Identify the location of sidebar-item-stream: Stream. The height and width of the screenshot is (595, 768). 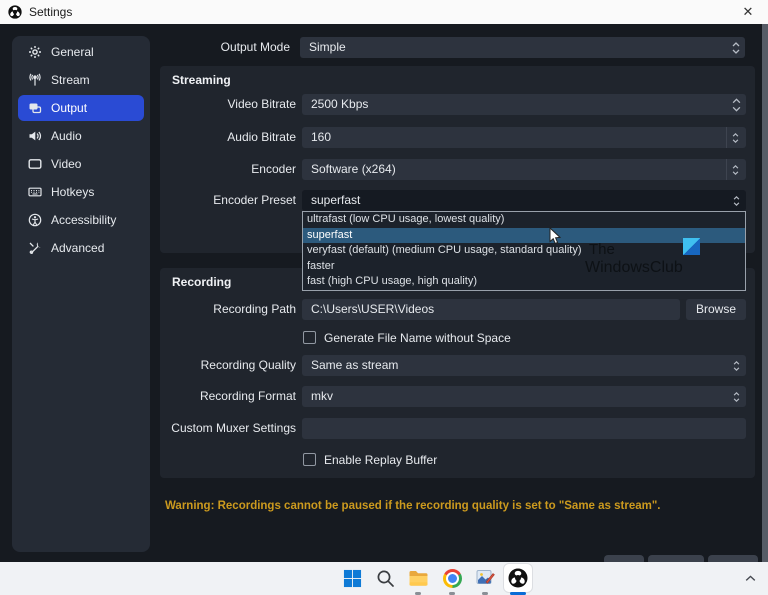
(81, 80).